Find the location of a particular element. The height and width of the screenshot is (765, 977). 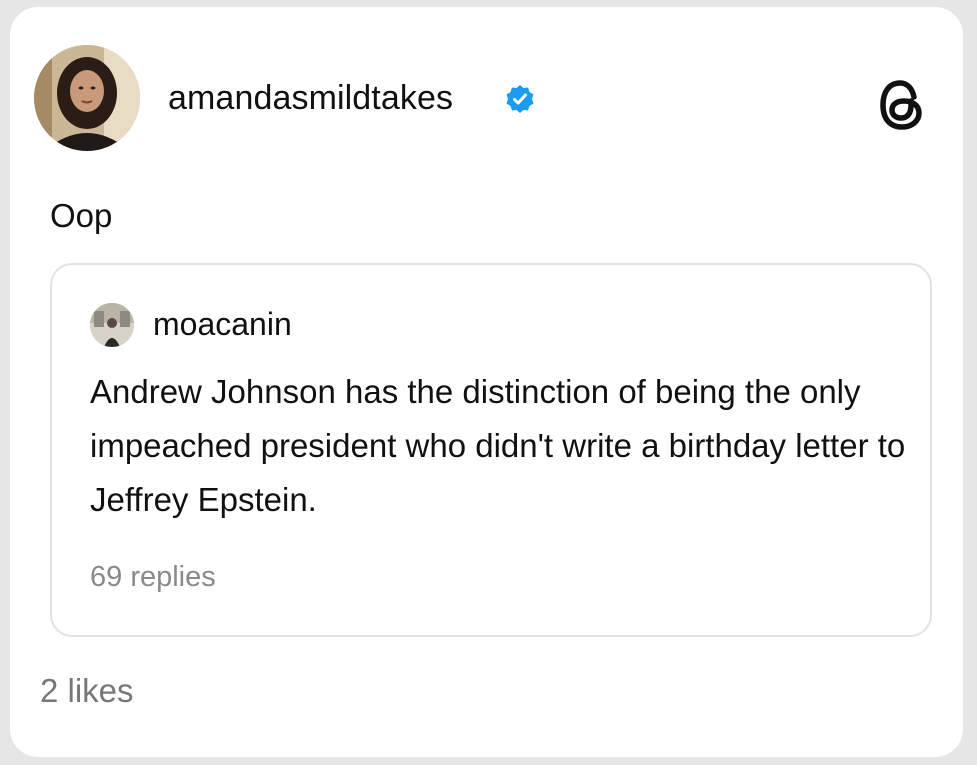

post-text: Oop is located at coordinates (81, 215).